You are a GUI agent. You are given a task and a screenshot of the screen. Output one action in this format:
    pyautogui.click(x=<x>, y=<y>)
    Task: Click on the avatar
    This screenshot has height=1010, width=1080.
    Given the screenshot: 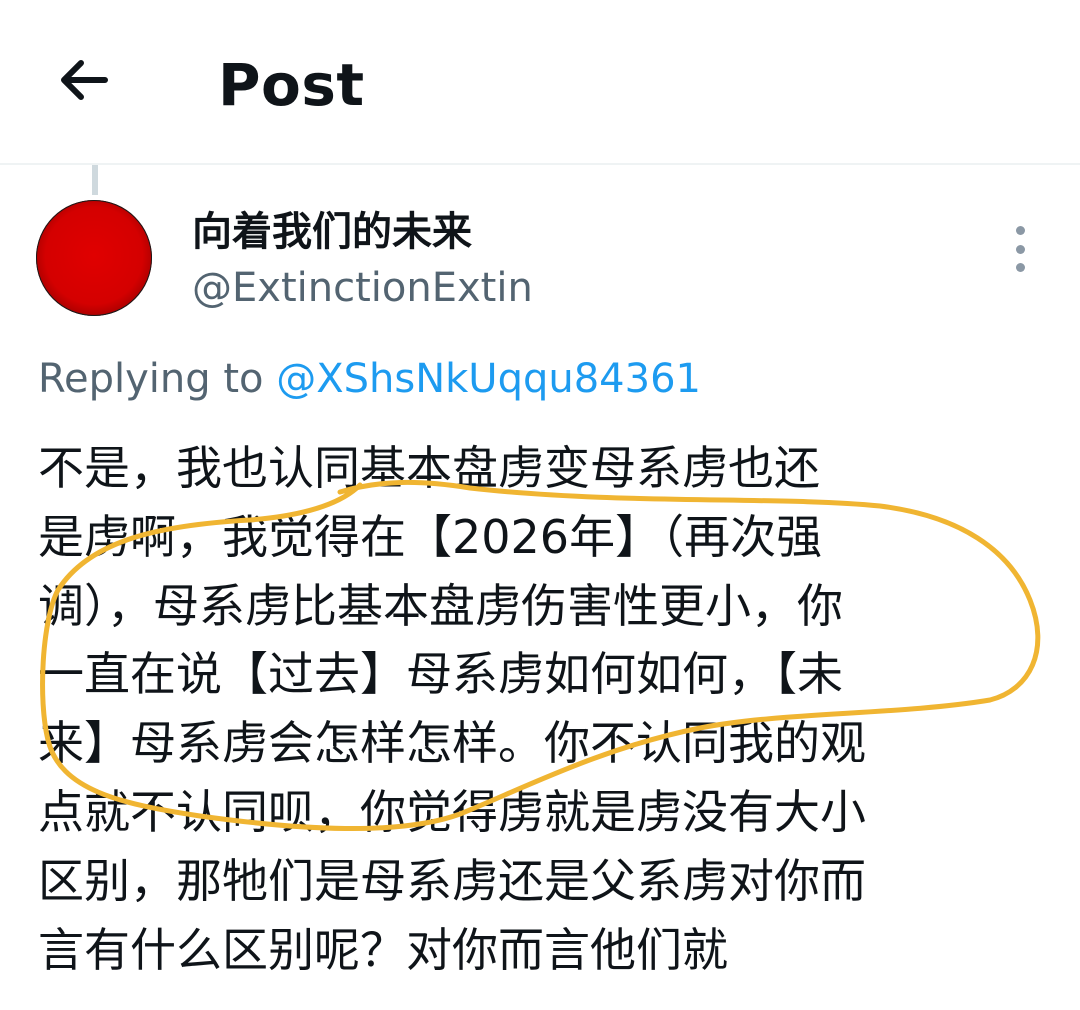 What is the action you would take?
    pyautogui.click(x=94, y=258)
    